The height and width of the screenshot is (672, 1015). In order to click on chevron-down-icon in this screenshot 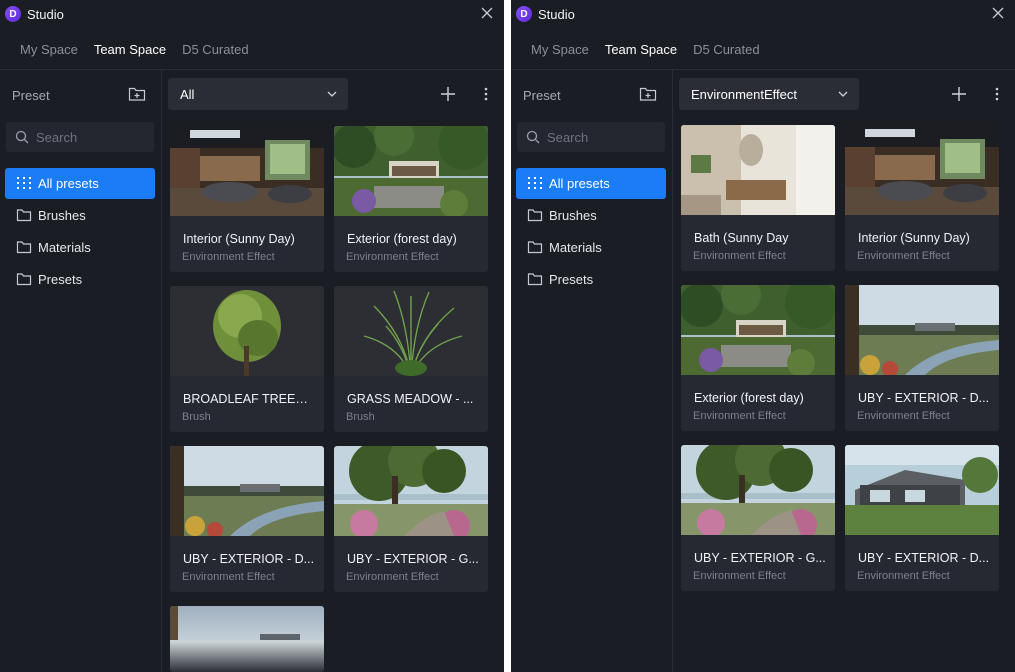, I will do `click(843, 94)`.